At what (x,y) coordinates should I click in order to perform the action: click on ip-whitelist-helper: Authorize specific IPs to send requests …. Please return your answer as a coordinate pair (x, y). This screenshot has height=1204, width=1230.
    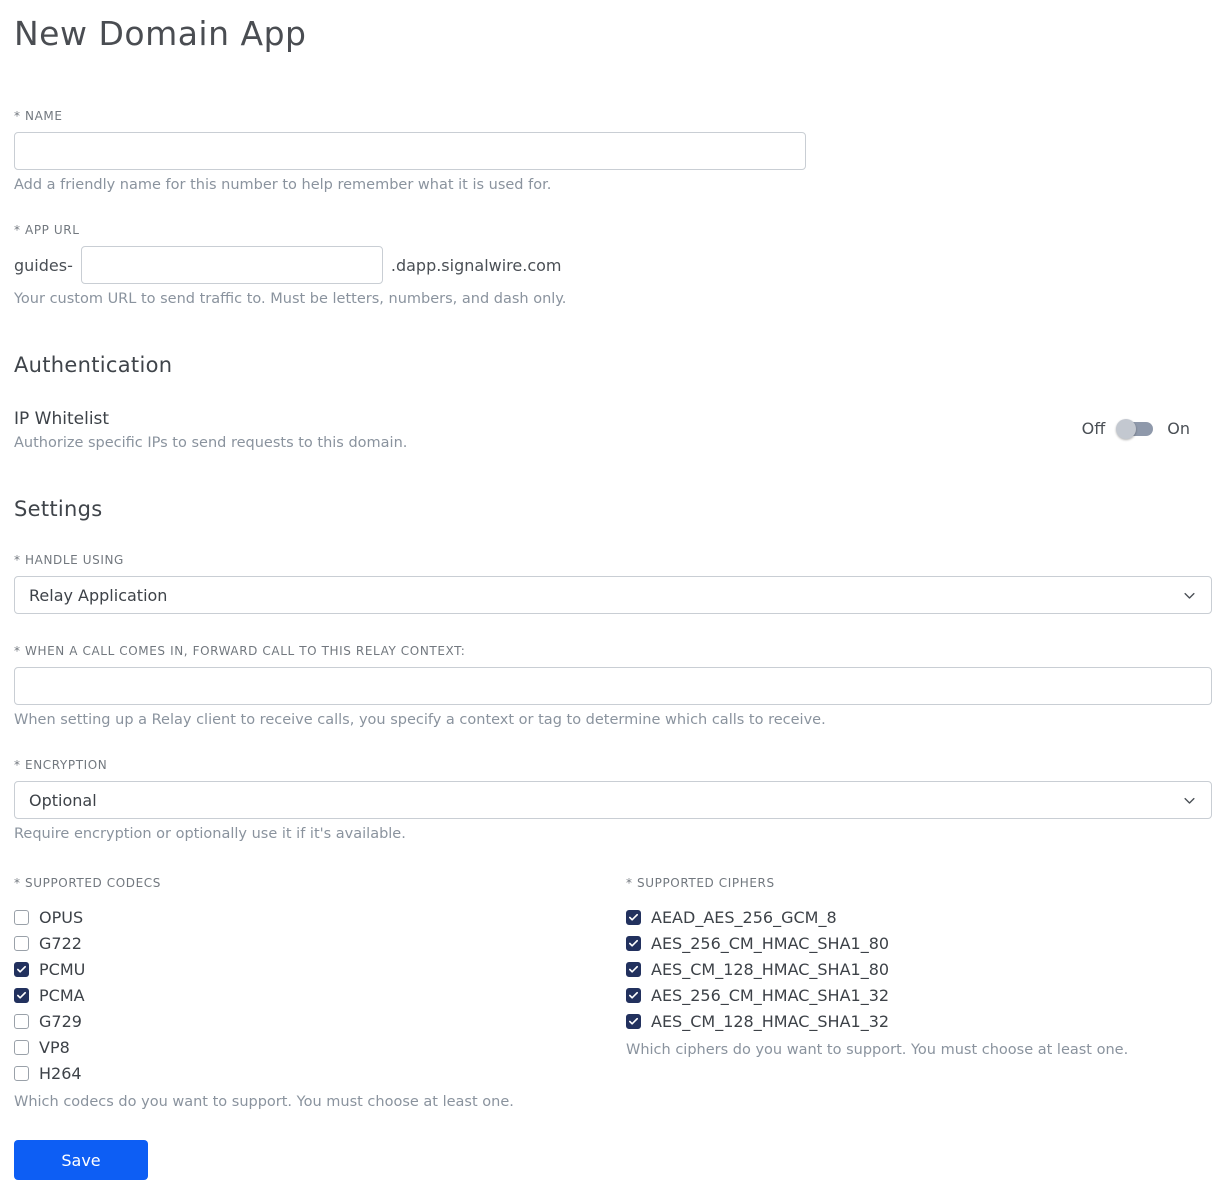
    Looking at the image, I should click on (211, 443).